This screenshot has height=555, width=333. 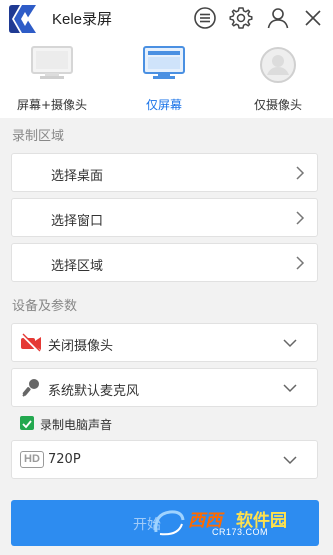 What do you see at coordinates (52, 62) in the screenshot?
I see `screen-camera-icon` at bounding box center [52, 62].